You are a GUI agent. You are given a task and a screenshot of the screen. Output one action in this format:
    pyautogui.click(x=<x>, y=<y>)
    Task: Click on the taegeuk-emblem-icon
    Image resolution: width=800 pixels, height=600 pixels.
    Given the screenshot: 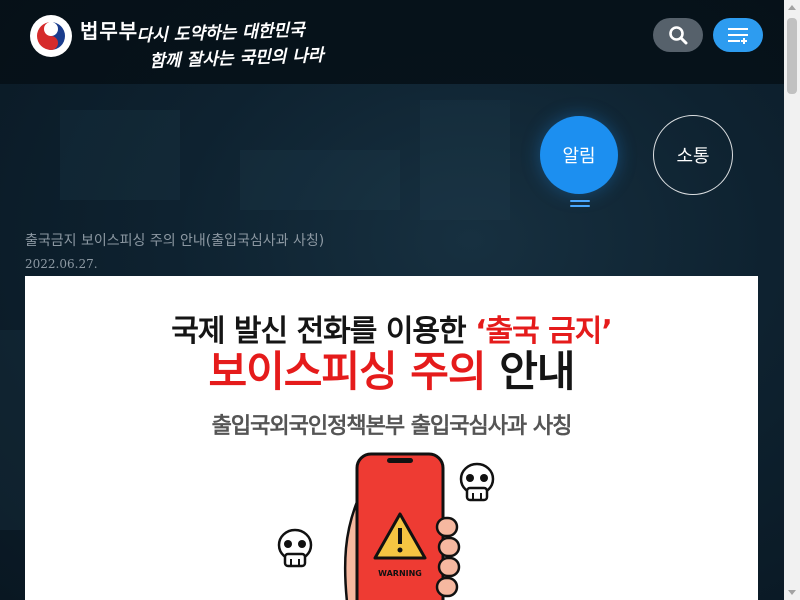 What is the action you would take?
    pyautogui.click(x=51, y=36)
    